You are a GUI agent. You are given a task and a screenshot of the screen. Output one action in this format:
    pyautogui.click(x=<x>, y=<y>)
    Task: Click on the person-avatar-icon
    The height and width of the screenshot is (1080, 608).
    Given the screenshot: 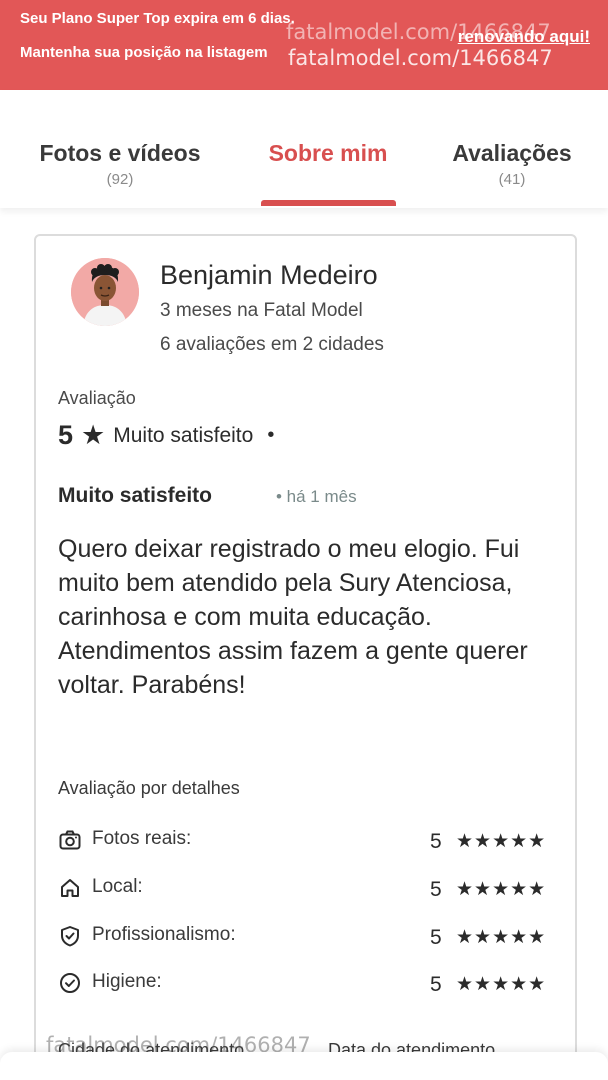 What is the action you would take?
    pyautogui.click(x=105, y=292)
    